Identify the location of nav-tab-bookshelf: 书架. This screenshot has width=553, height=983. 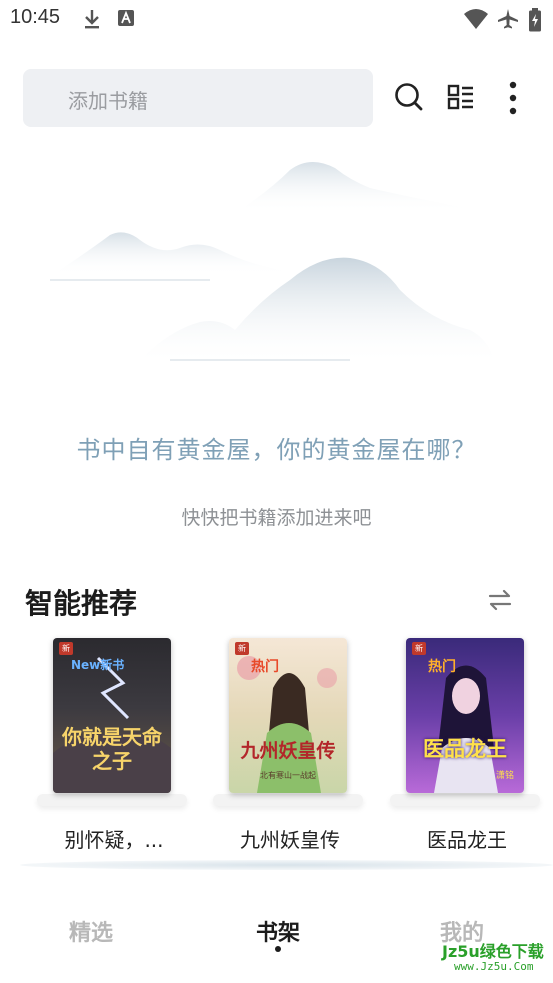
(278, 931).